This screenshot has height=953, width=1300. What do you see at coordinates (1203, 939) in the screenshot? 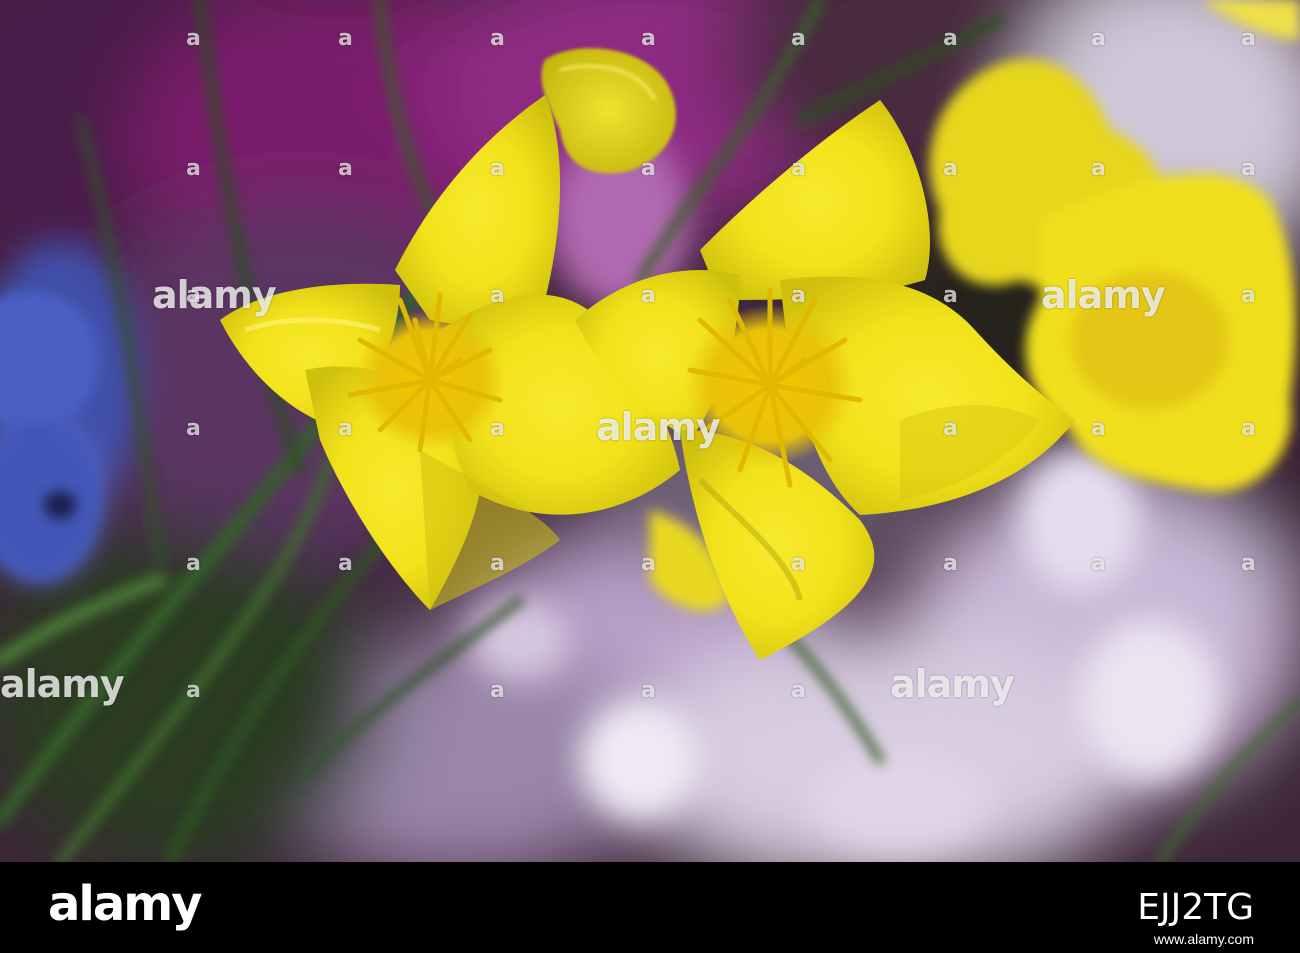
I see `site-url: www.alamy.com` at bounding box center [1203, 939].